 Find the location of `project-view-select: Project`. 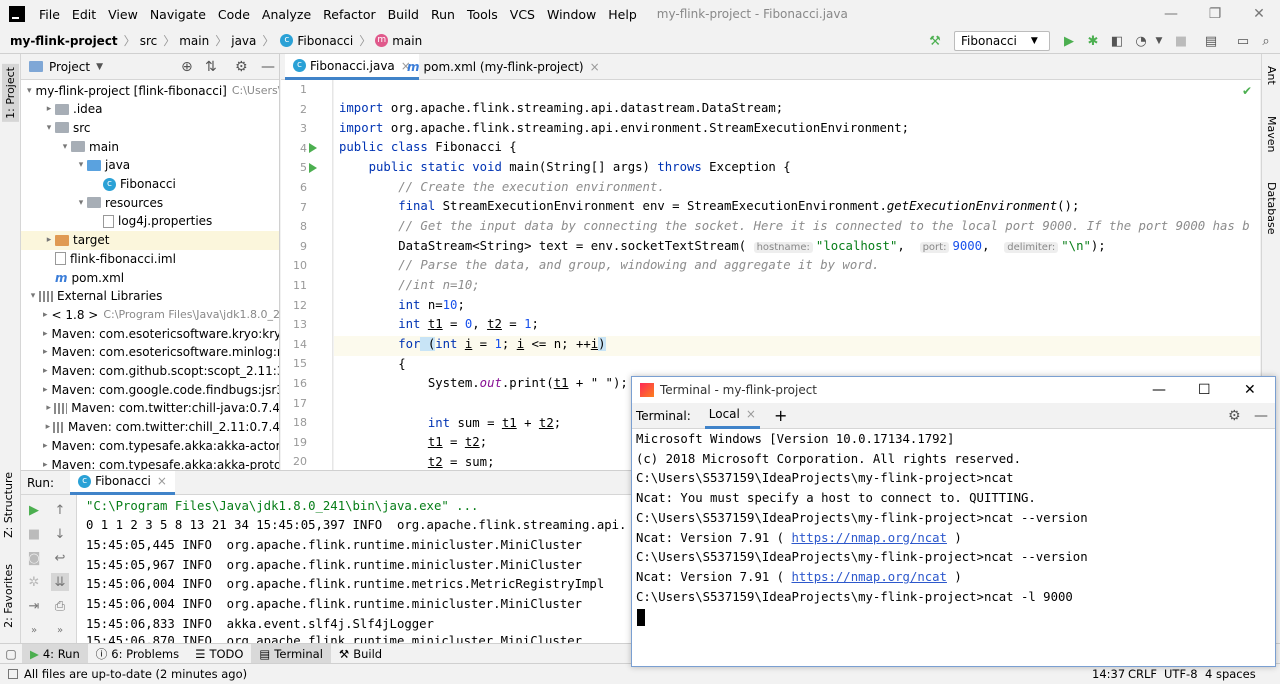

project-view-select: Project is located at coordinates (69, 67).